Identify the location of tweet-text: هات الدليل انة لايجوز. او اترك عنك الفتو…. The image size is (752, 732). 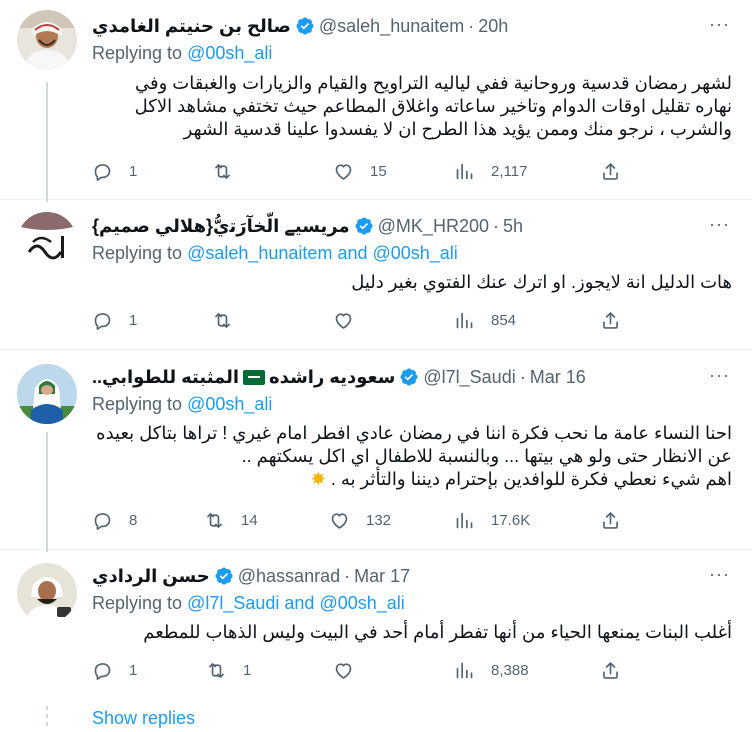
(412, 282).